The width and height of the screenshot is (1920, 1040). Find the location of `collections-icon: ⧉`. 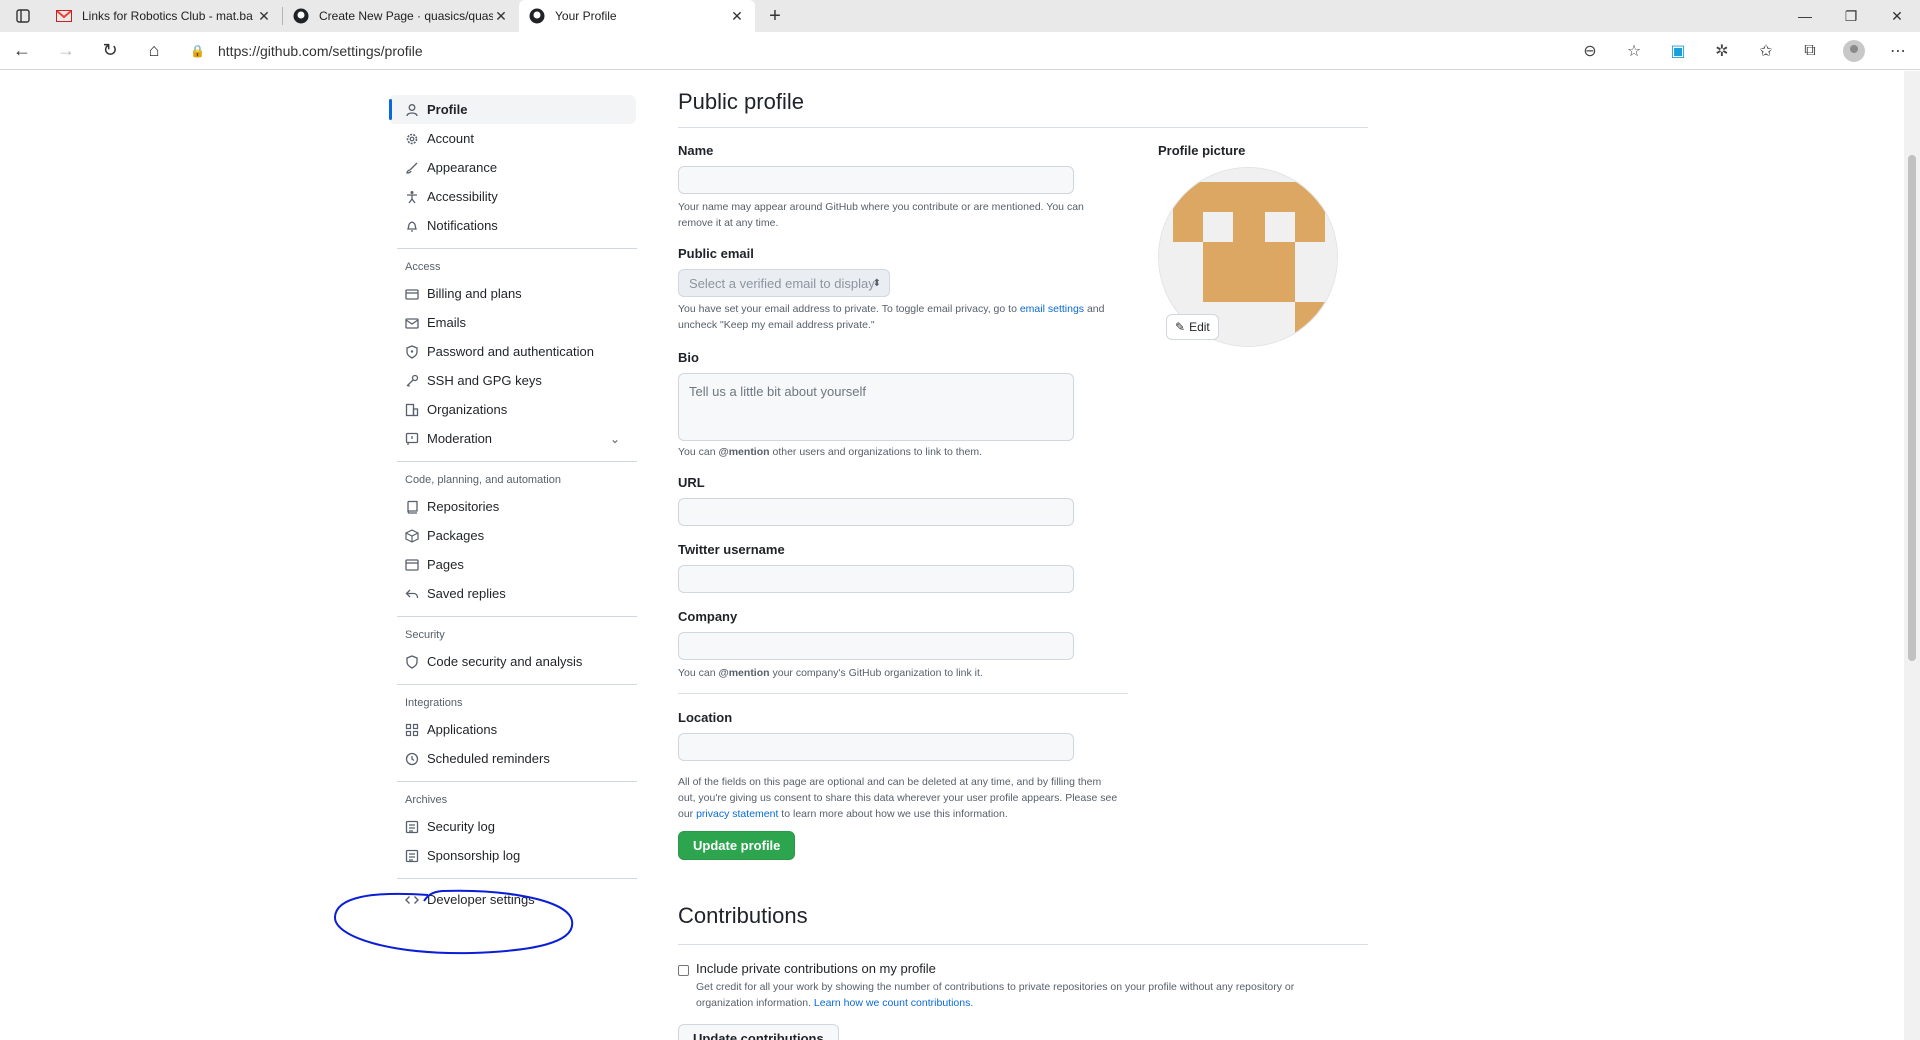

collections-icon: ⧉ is located at coordinates (1810, 51).